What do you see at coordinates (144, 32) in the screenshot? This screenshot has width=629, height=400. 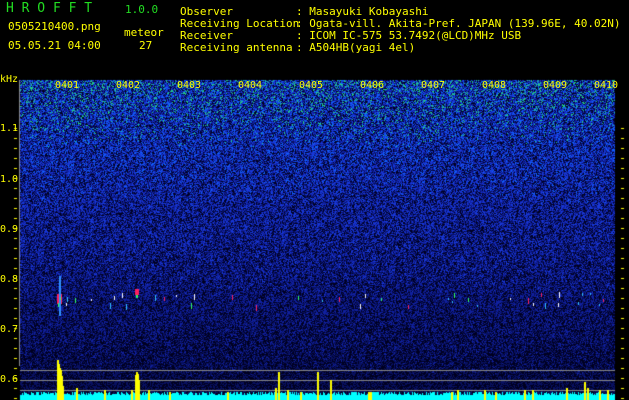 I see `meteor-label: meteor` at bounding box center [144, 32].